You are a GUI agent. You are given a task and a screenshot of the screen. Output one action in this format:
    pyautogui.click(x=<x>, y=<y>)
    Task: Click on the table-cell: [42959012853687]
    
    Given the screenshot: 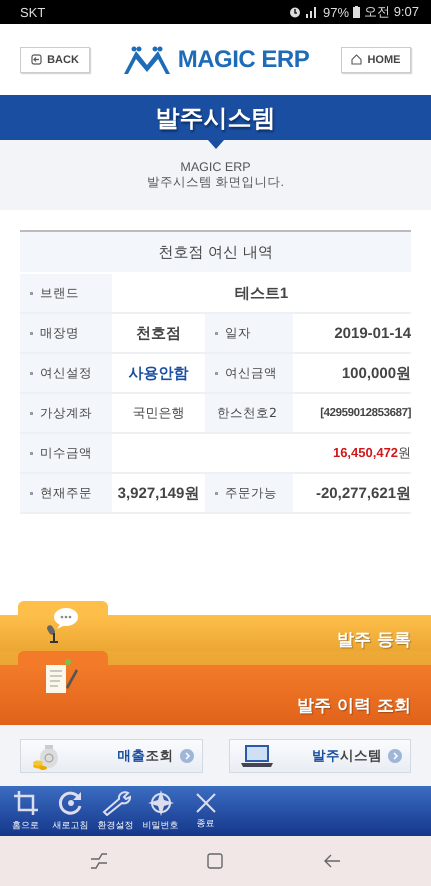 What is the action you would take?
    pyautogui.click(x=352, y=413)
    